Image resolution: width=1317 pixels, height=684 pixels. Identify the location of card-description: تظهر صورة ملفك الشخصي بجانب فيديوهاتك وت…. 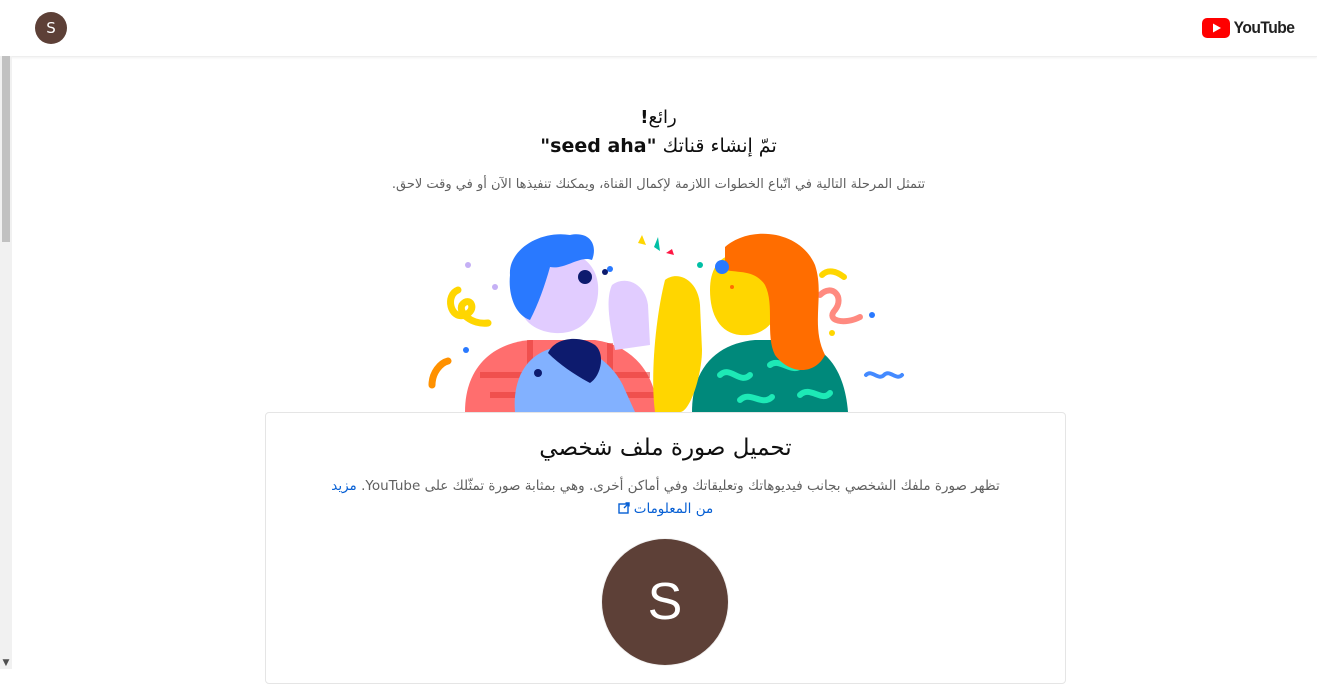
(665, 497).